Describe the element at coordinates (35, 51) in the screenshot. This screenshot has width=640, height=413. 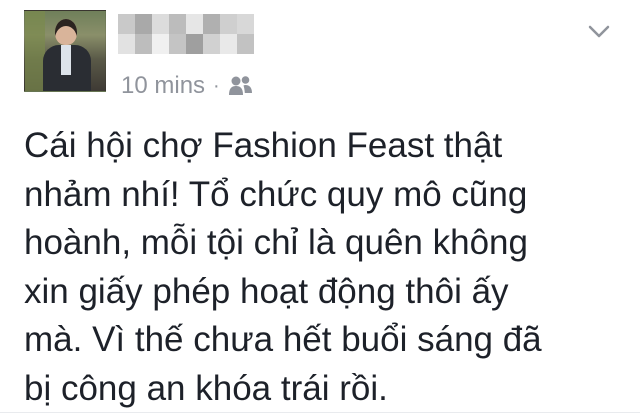
I see `avatar-background` at that location.